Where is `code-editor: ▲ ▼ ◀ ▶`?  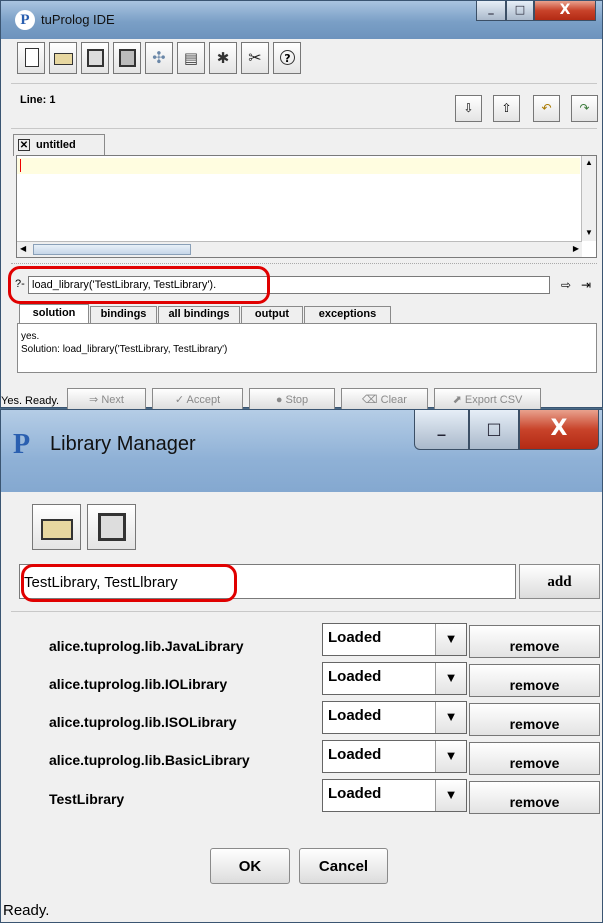 code-editor: ▲ ▼ ◀ ▶ is located at coordinates (306, 206).